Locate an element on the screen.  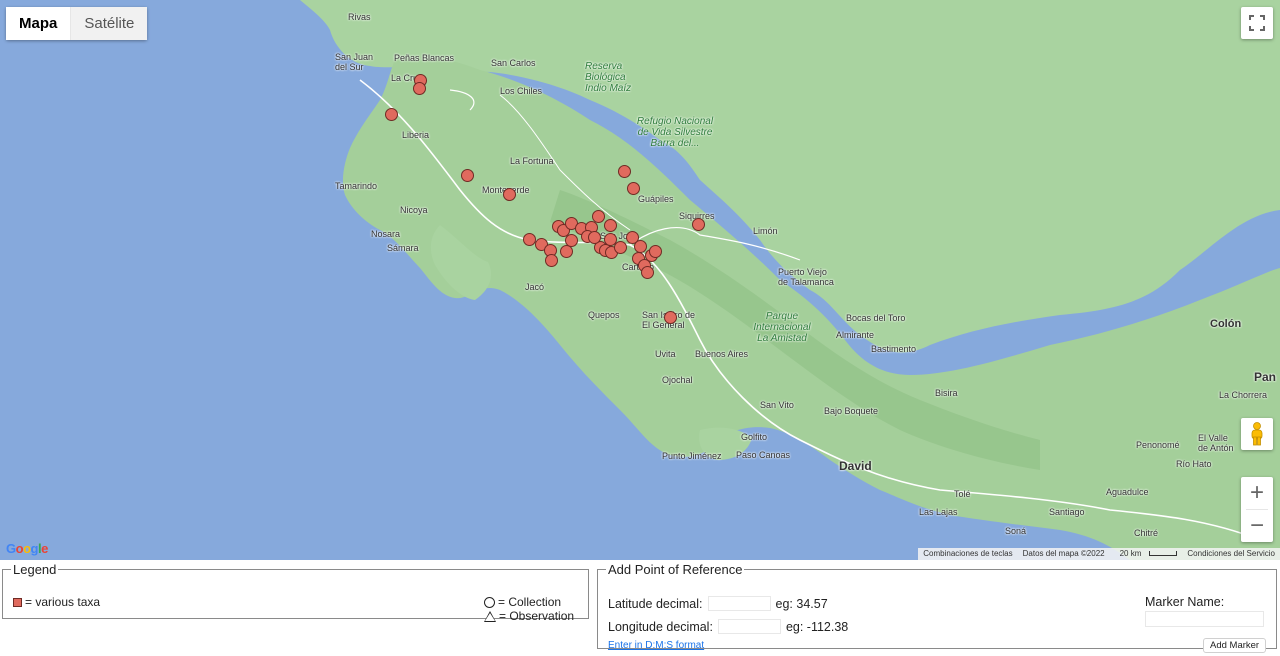
map-label: Bocas del Toro is located at coordinates (876, 318).